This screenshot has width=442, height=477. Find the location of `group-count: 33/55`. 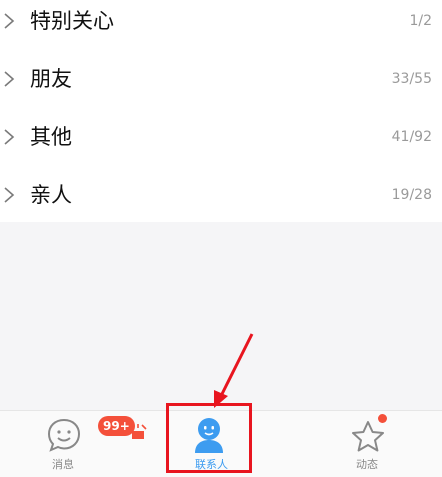

group-count: 33/55 is located at coordinates (411, 79).